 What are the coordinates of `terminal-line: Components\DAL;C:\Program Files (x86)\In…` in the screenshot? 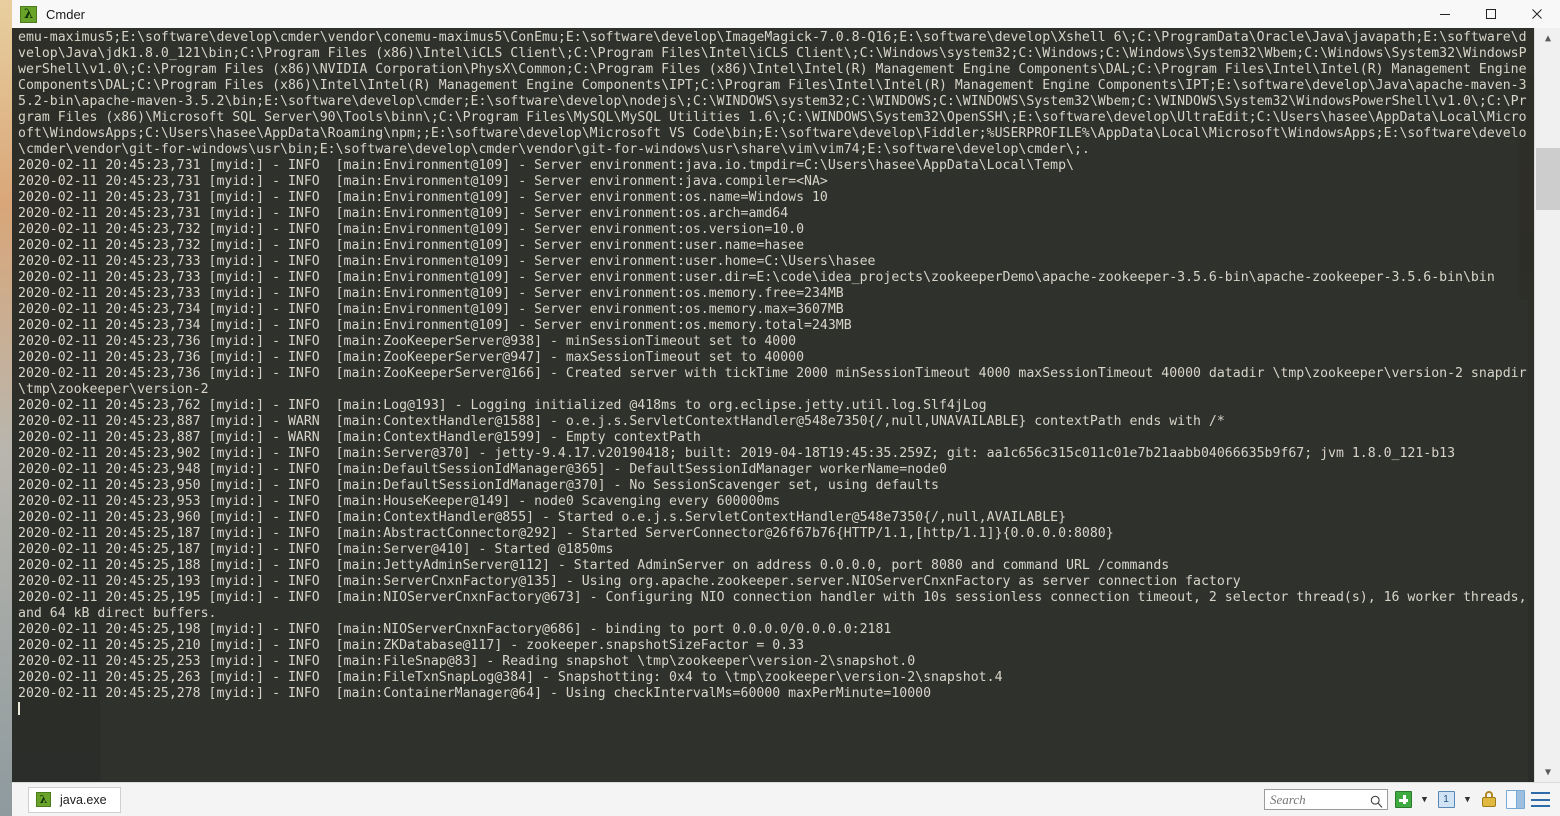 It's located at (772, 85).